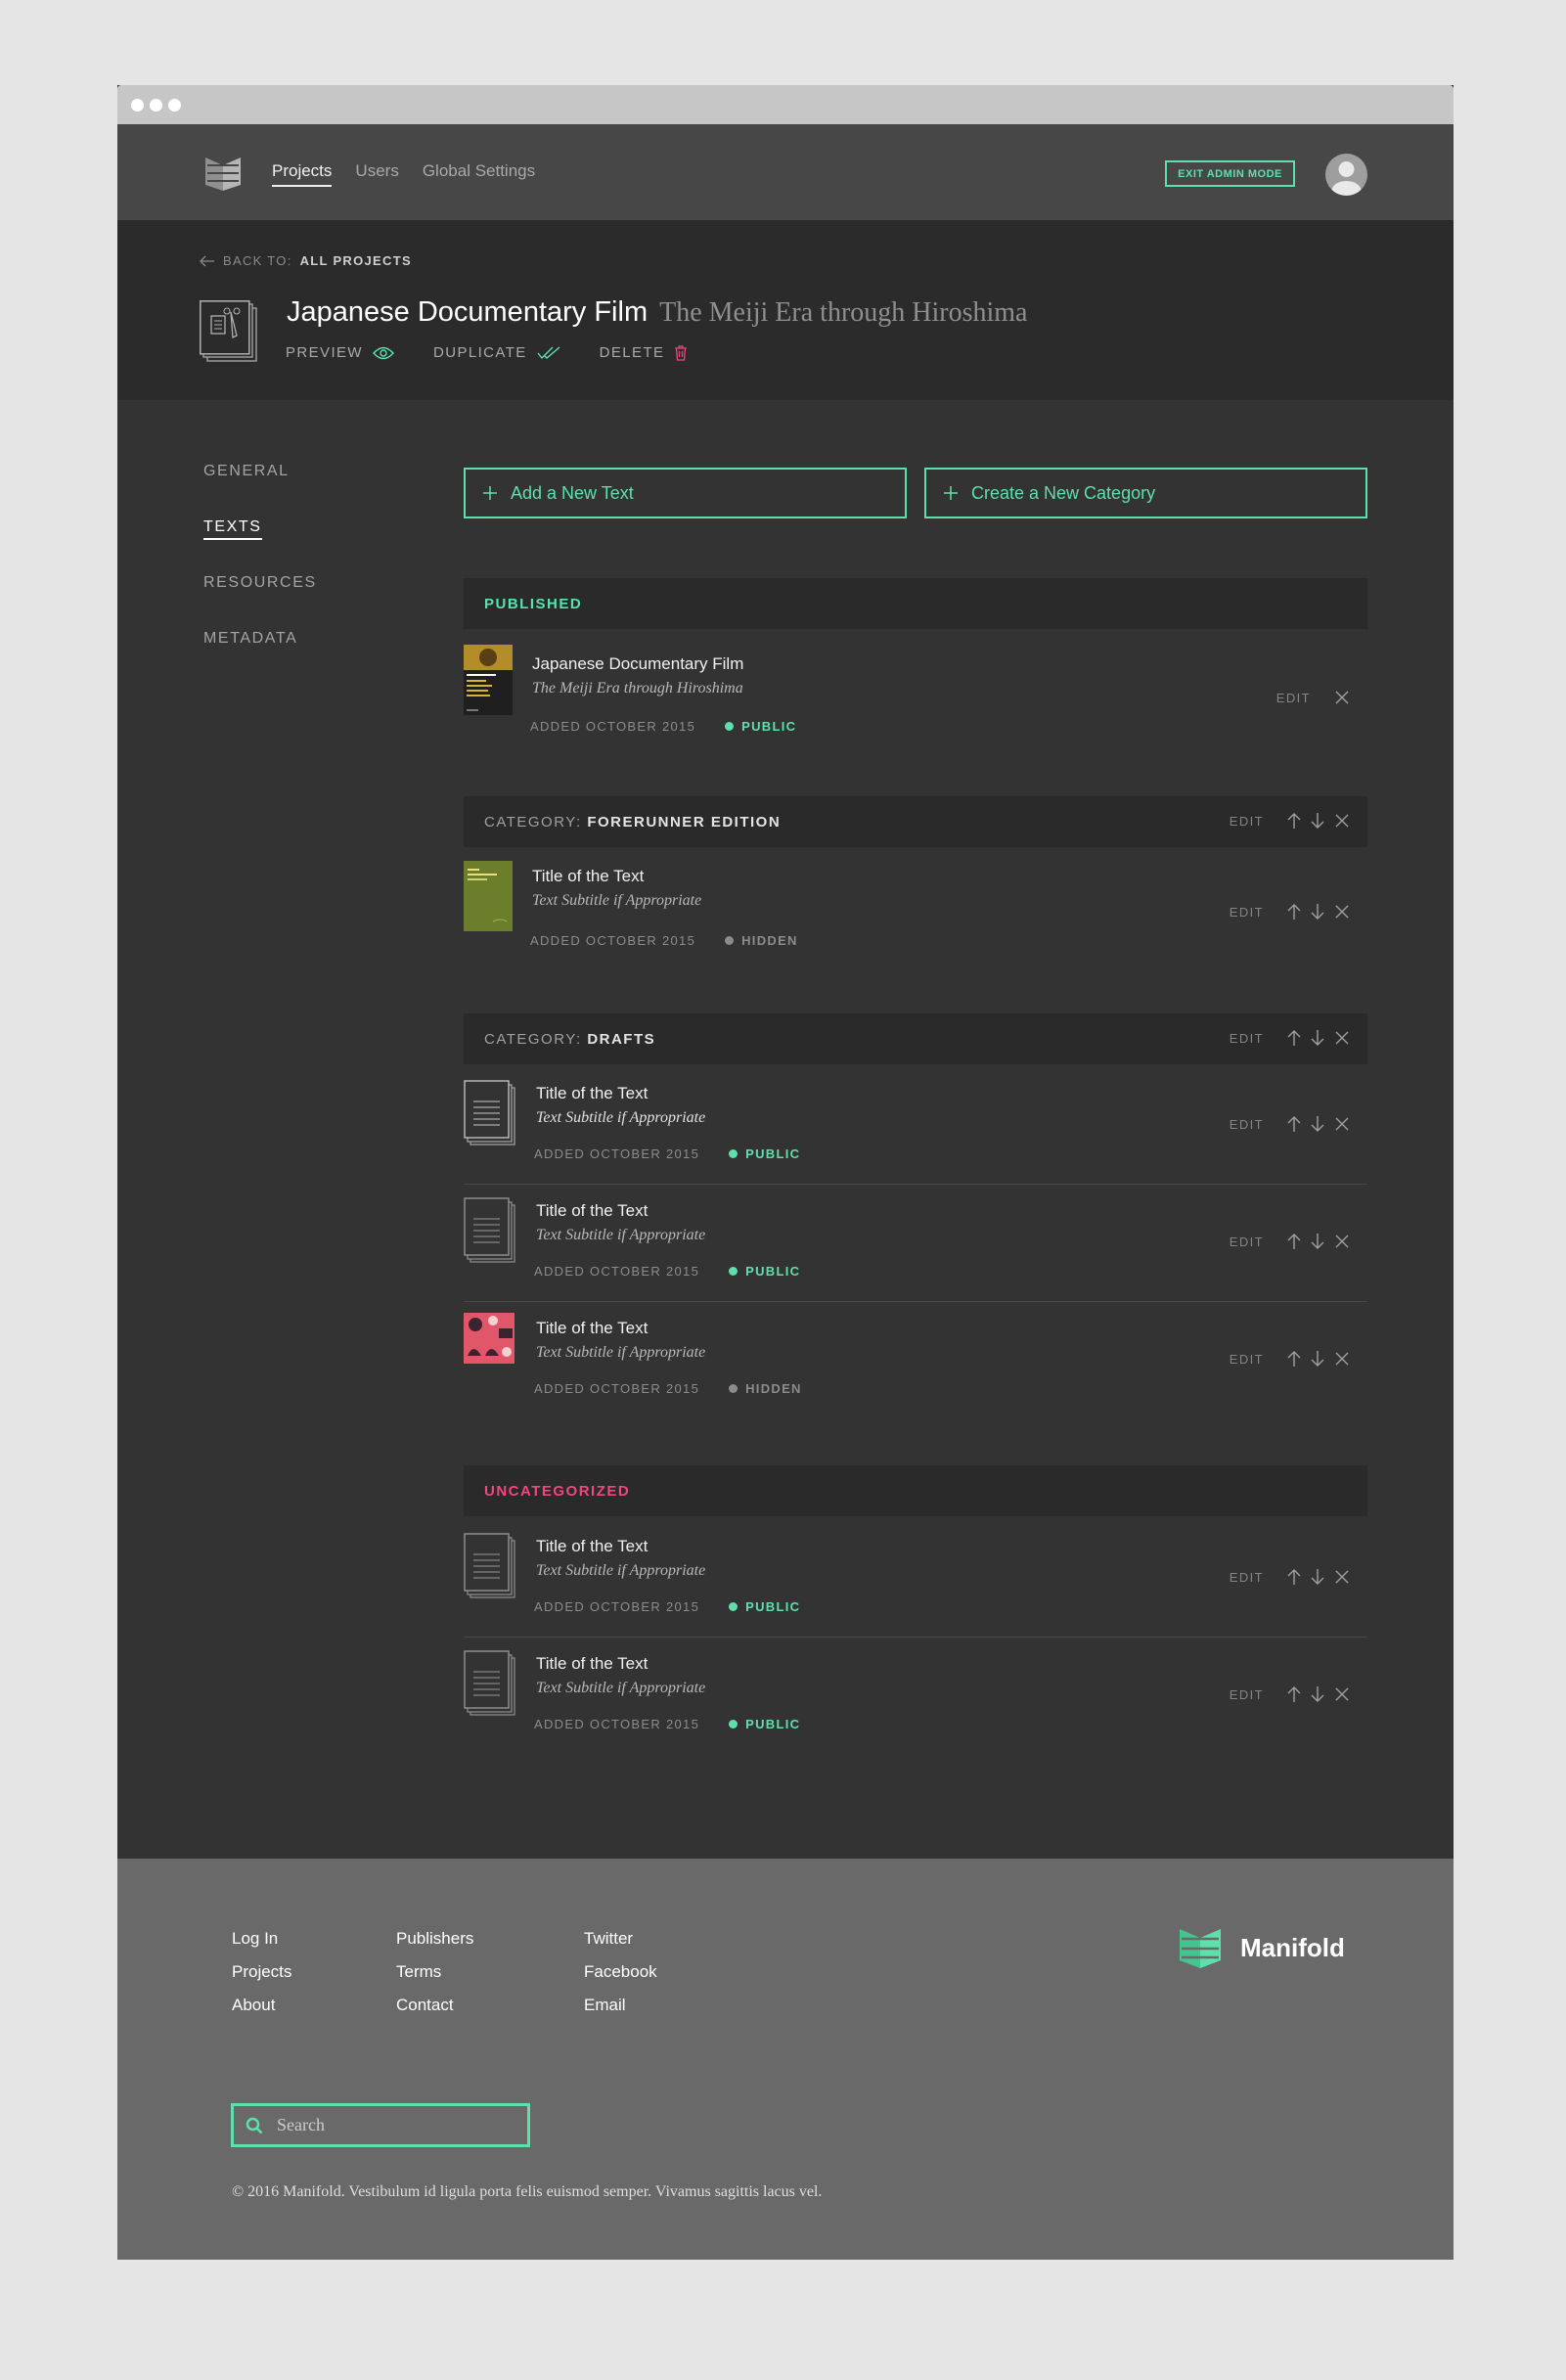  What do you see at coordinates (620, 1979) in the screenshot?
I see `footer-link-facebook: Facebook` at bounding box center [620, 1979].